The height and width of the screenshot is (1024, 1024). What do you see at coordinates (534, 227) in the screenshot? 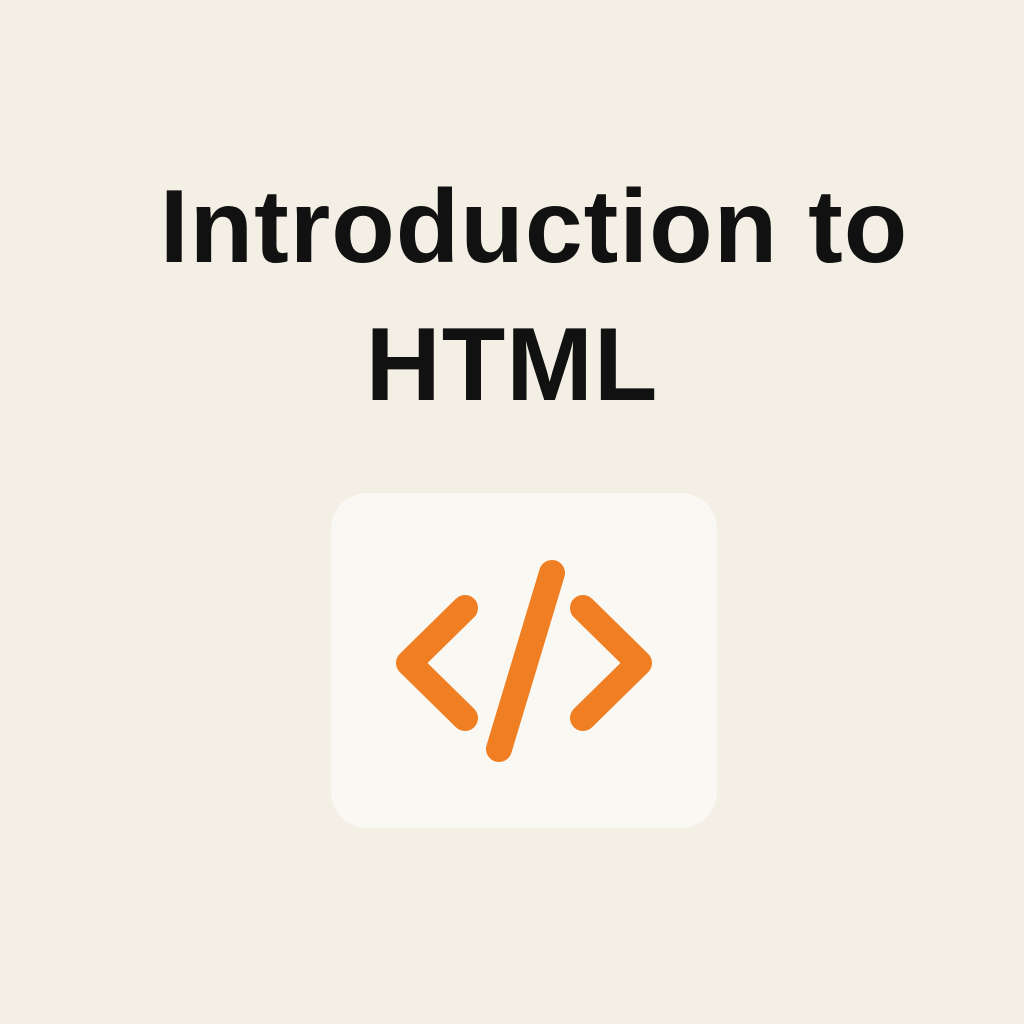
I see `title-line-1: Introduction to` at bounding box center [534, 227].